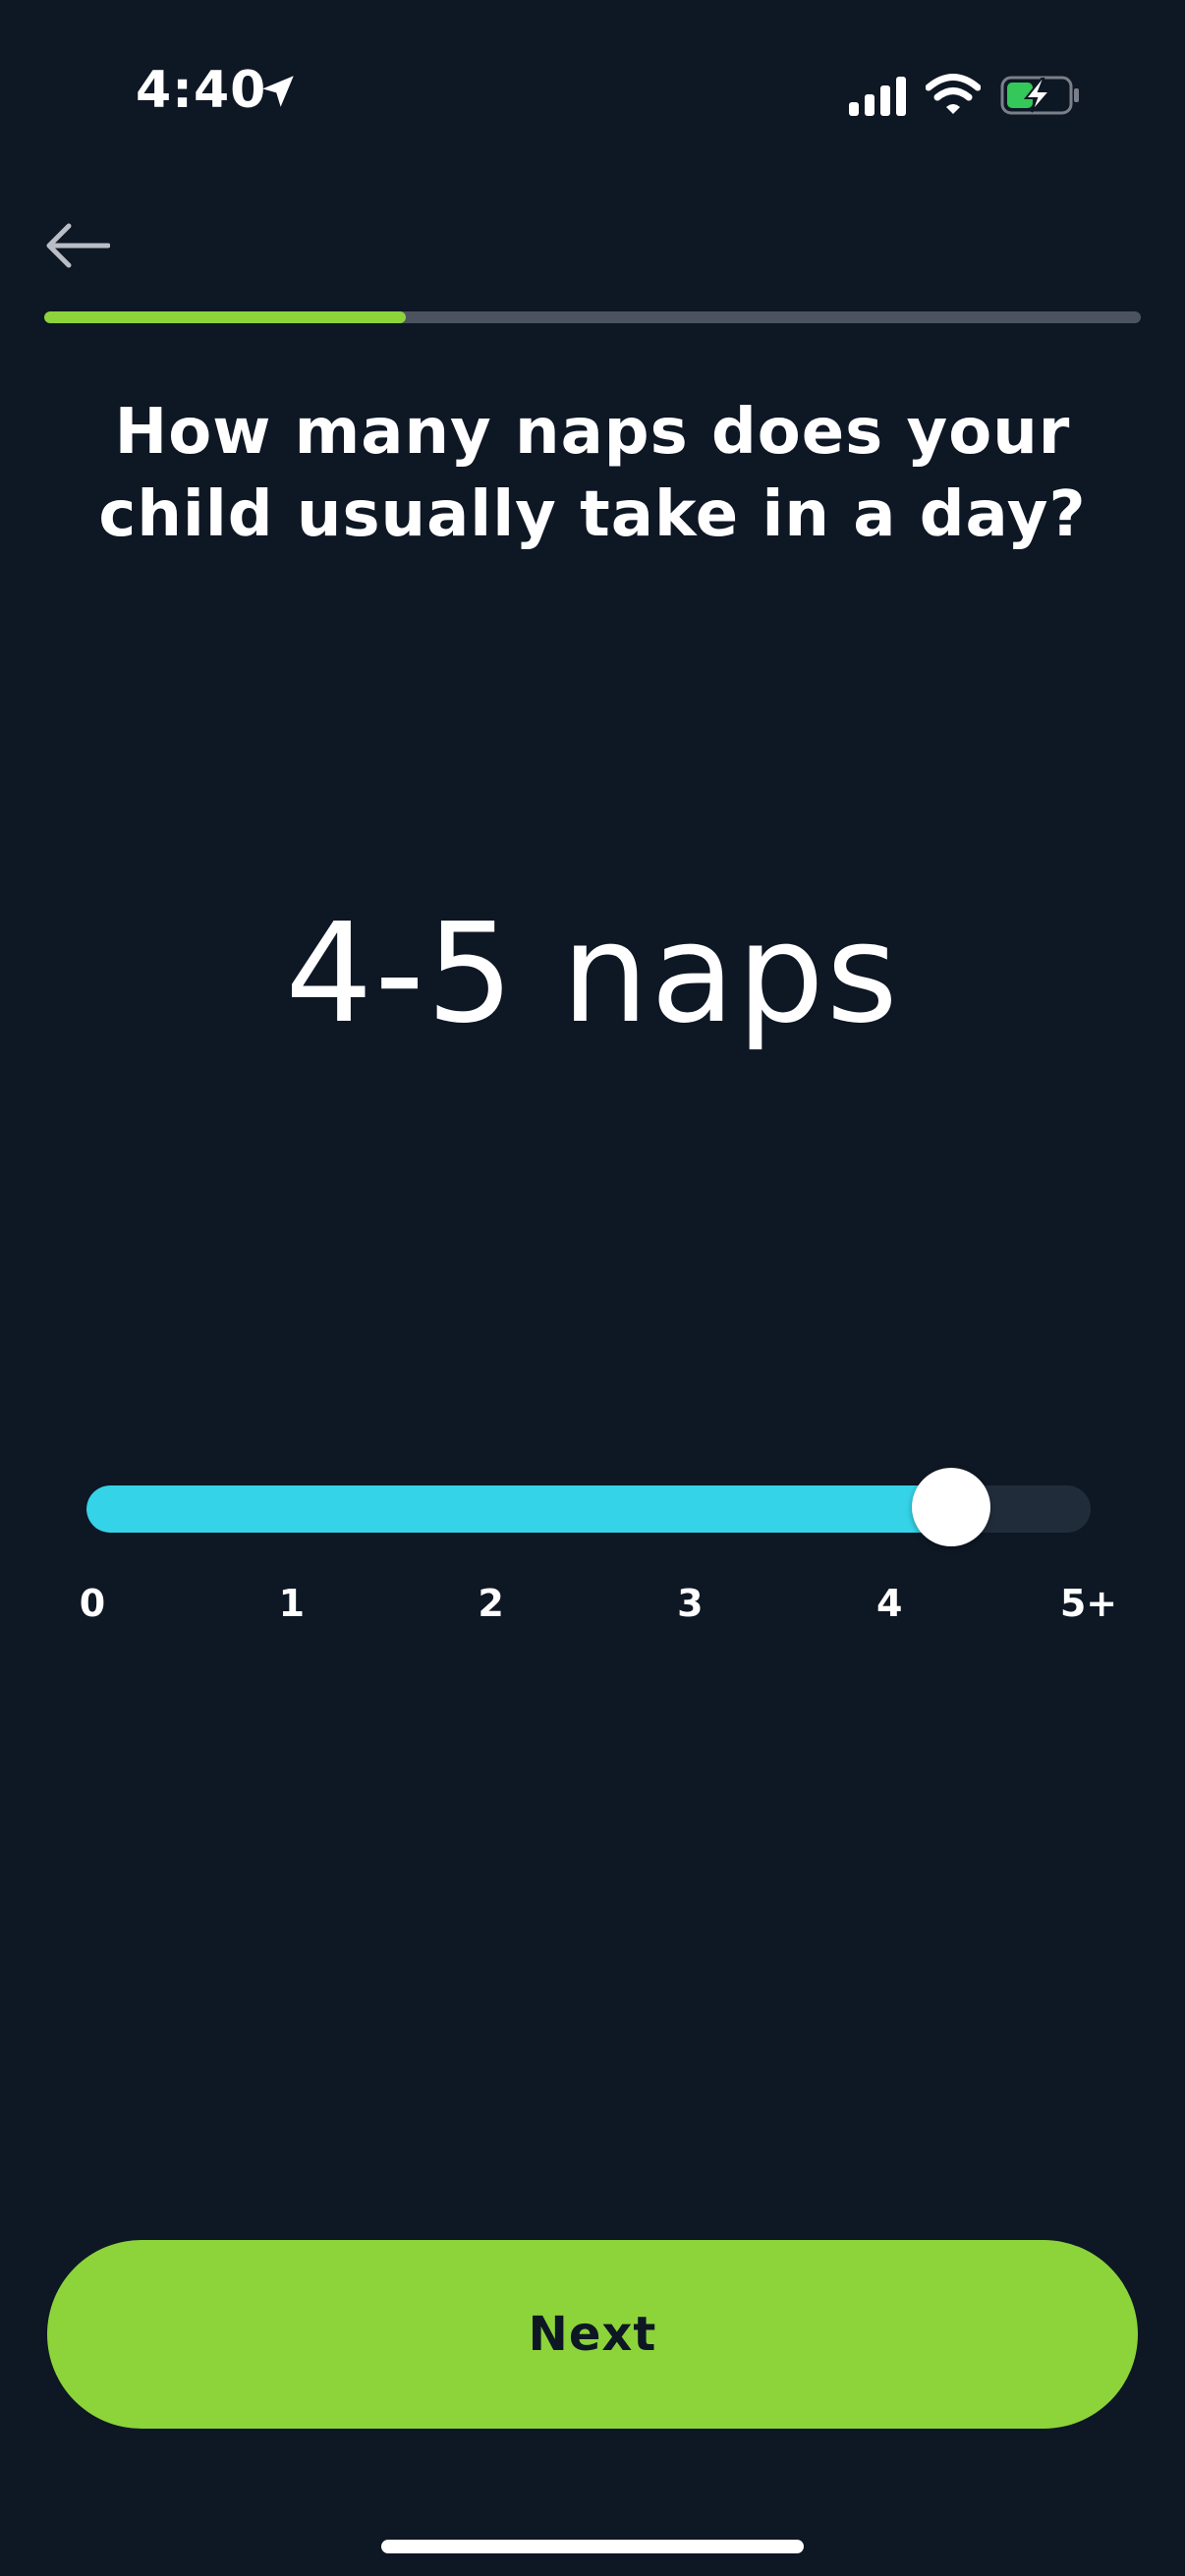  What do you see at coordinates (951, 1507) in the screenshot?
I see `slider-thumb` at bounding box center [951, 1507].